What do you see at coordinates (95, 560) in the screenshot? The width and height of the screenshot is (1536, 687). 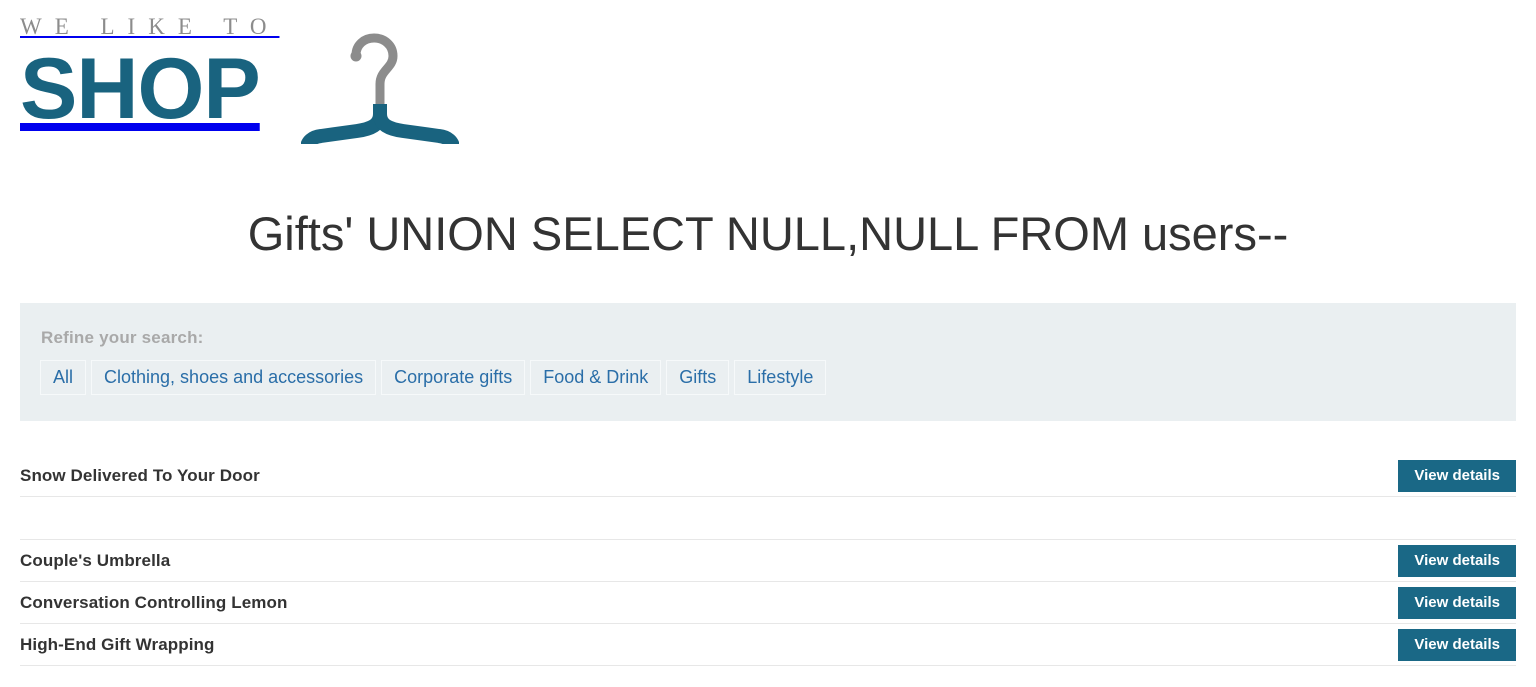 I see `product-name: Couple's Umbrella` at bounding box center [95, 560].